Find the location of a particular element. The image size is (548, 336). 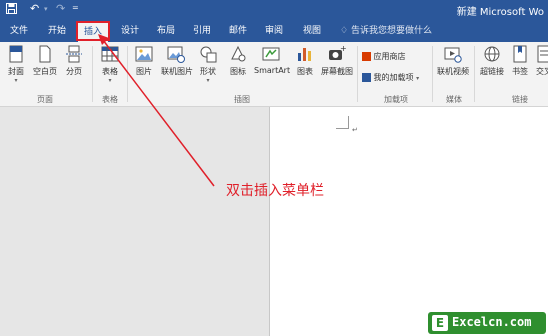

watermark-e-icon: E is located at coordinates (440, 323).